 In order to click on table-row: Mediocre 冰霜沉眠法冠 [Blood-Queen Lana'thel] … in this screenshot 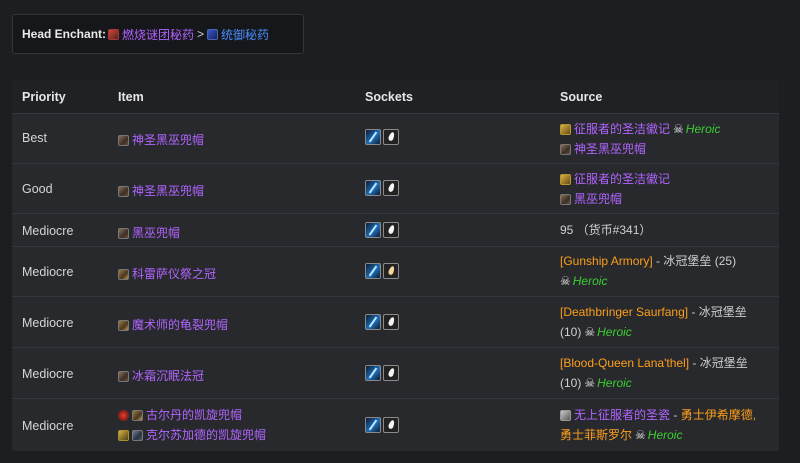, I will do `click(395, 373)`.